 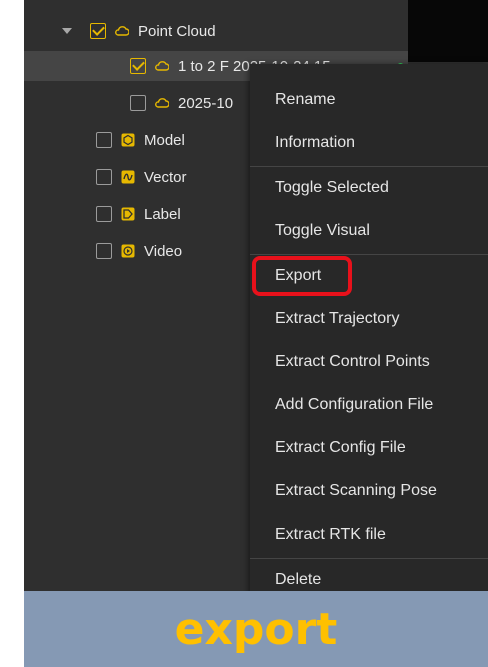 What do you see at coordinates (141, 177) in the screenshot?
I see `tree-item-vector: Vector` at bounding box center [141, 177].